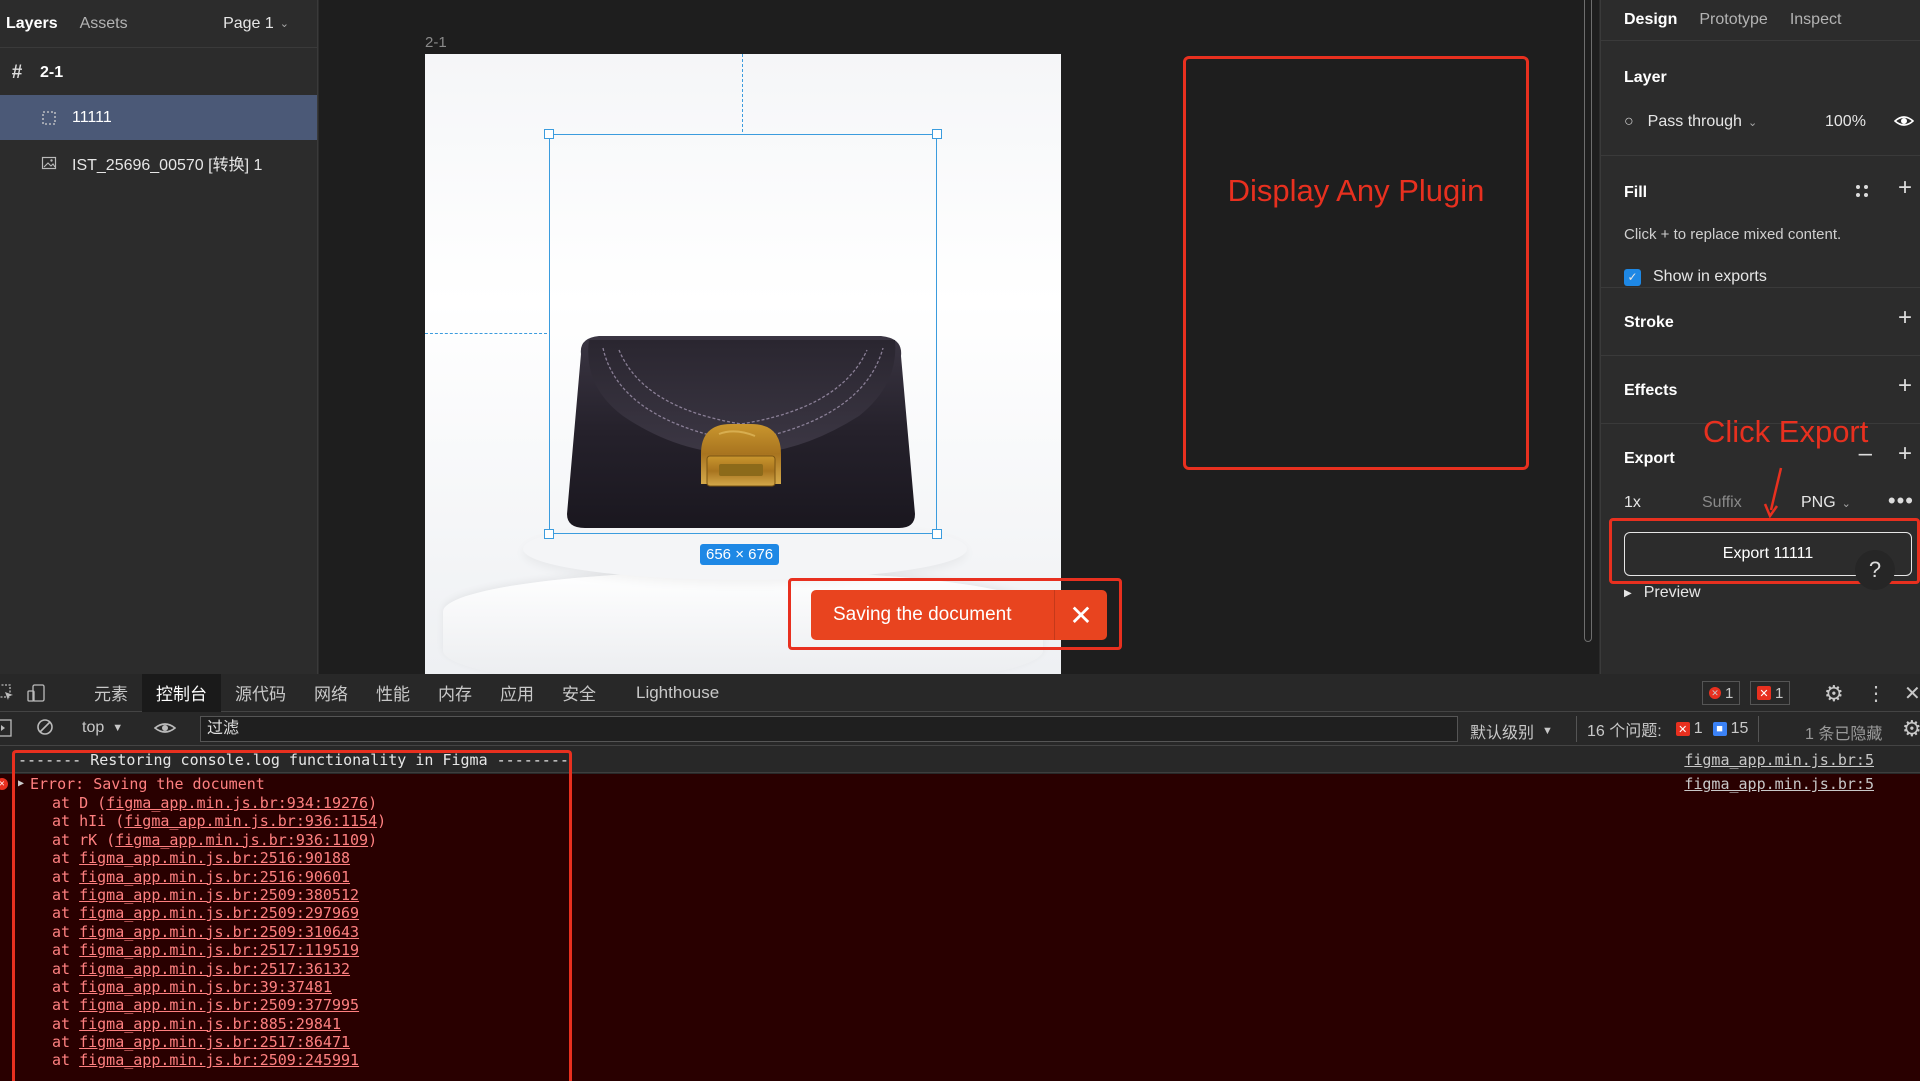 The image size is (1920, 1081). What do you see at coordinates (331, 693) in the screenshot?
I see `tab-network: 网络` at bounding box center [331, 693].